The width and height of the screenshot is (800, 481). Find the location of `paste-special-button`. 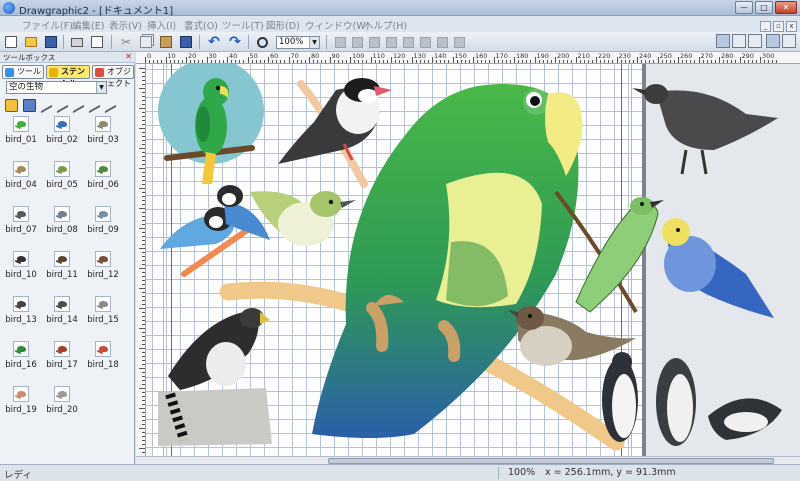

paste-special-button is located at coordinates (186, 42).